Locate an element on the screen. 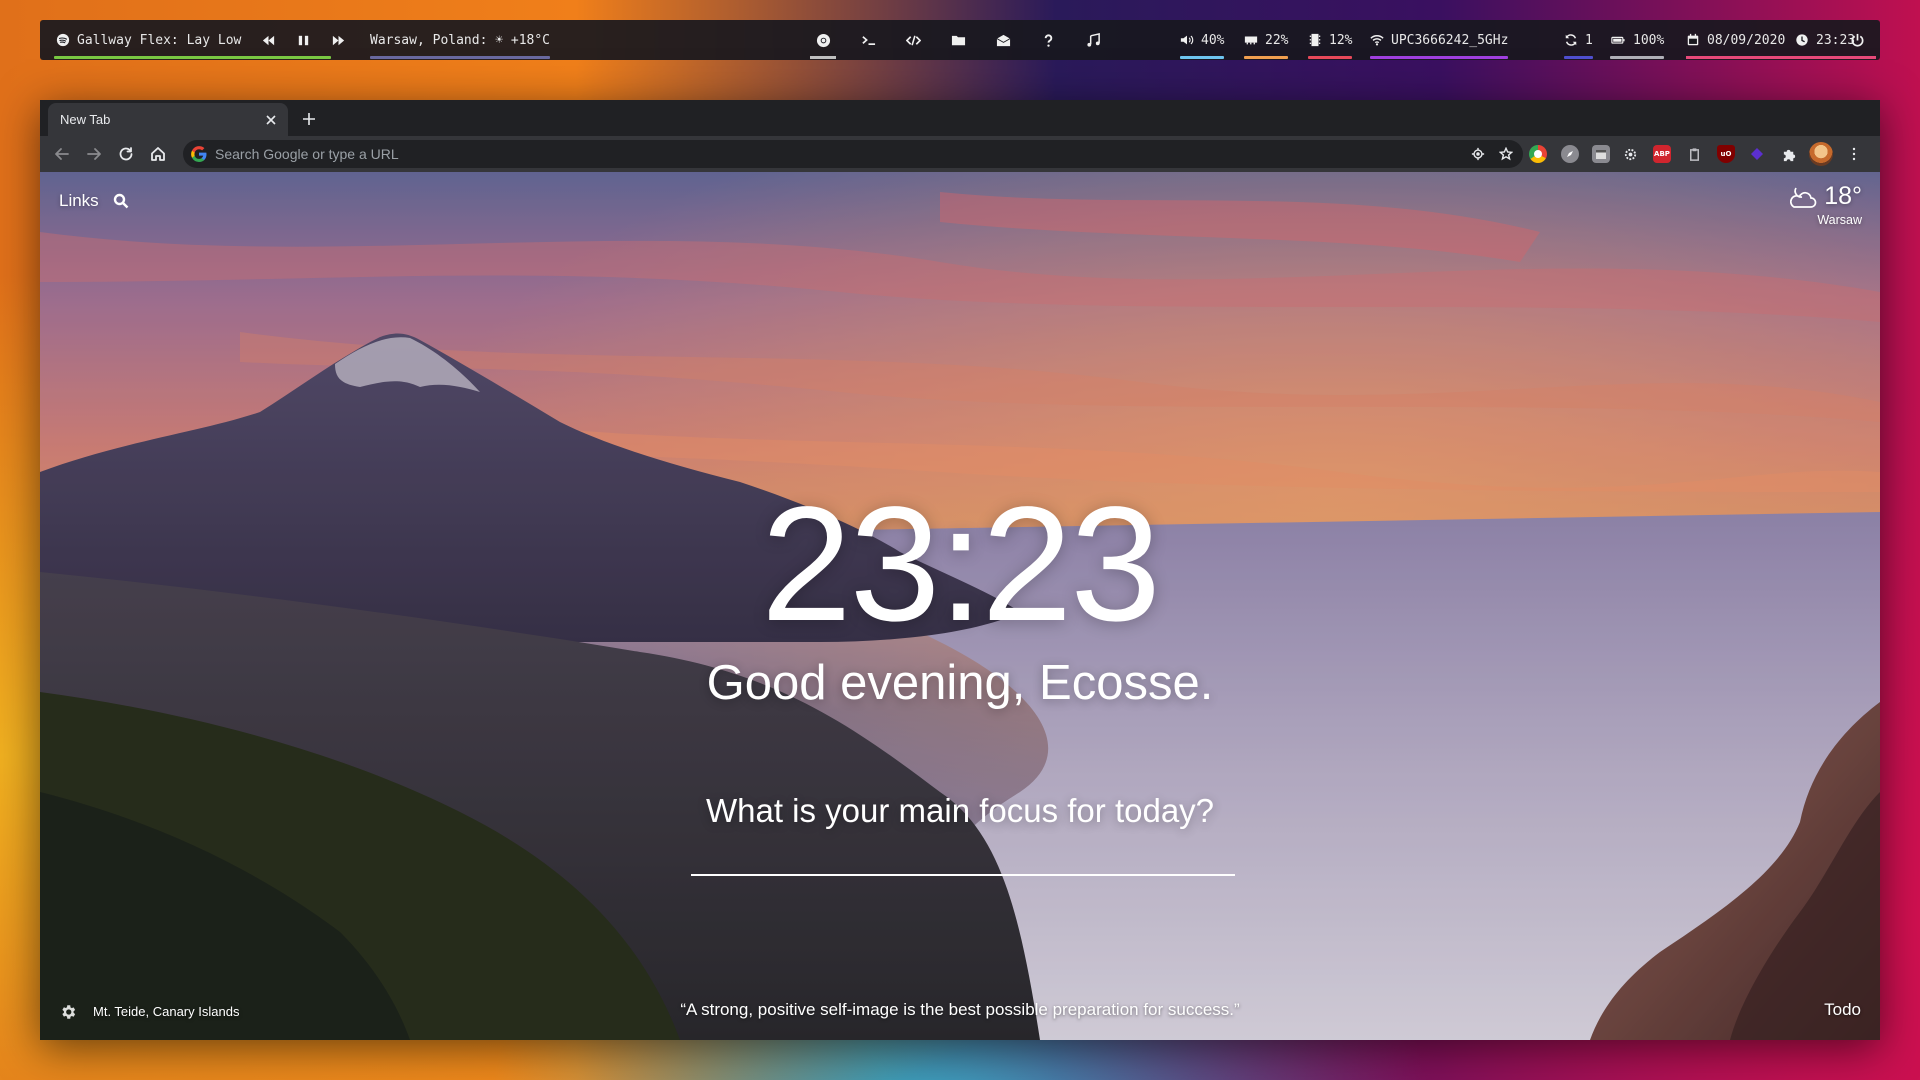 The width and height of the screenshot is (1920, 1080). ext-clipboard is located at coordinates (1694, 154).